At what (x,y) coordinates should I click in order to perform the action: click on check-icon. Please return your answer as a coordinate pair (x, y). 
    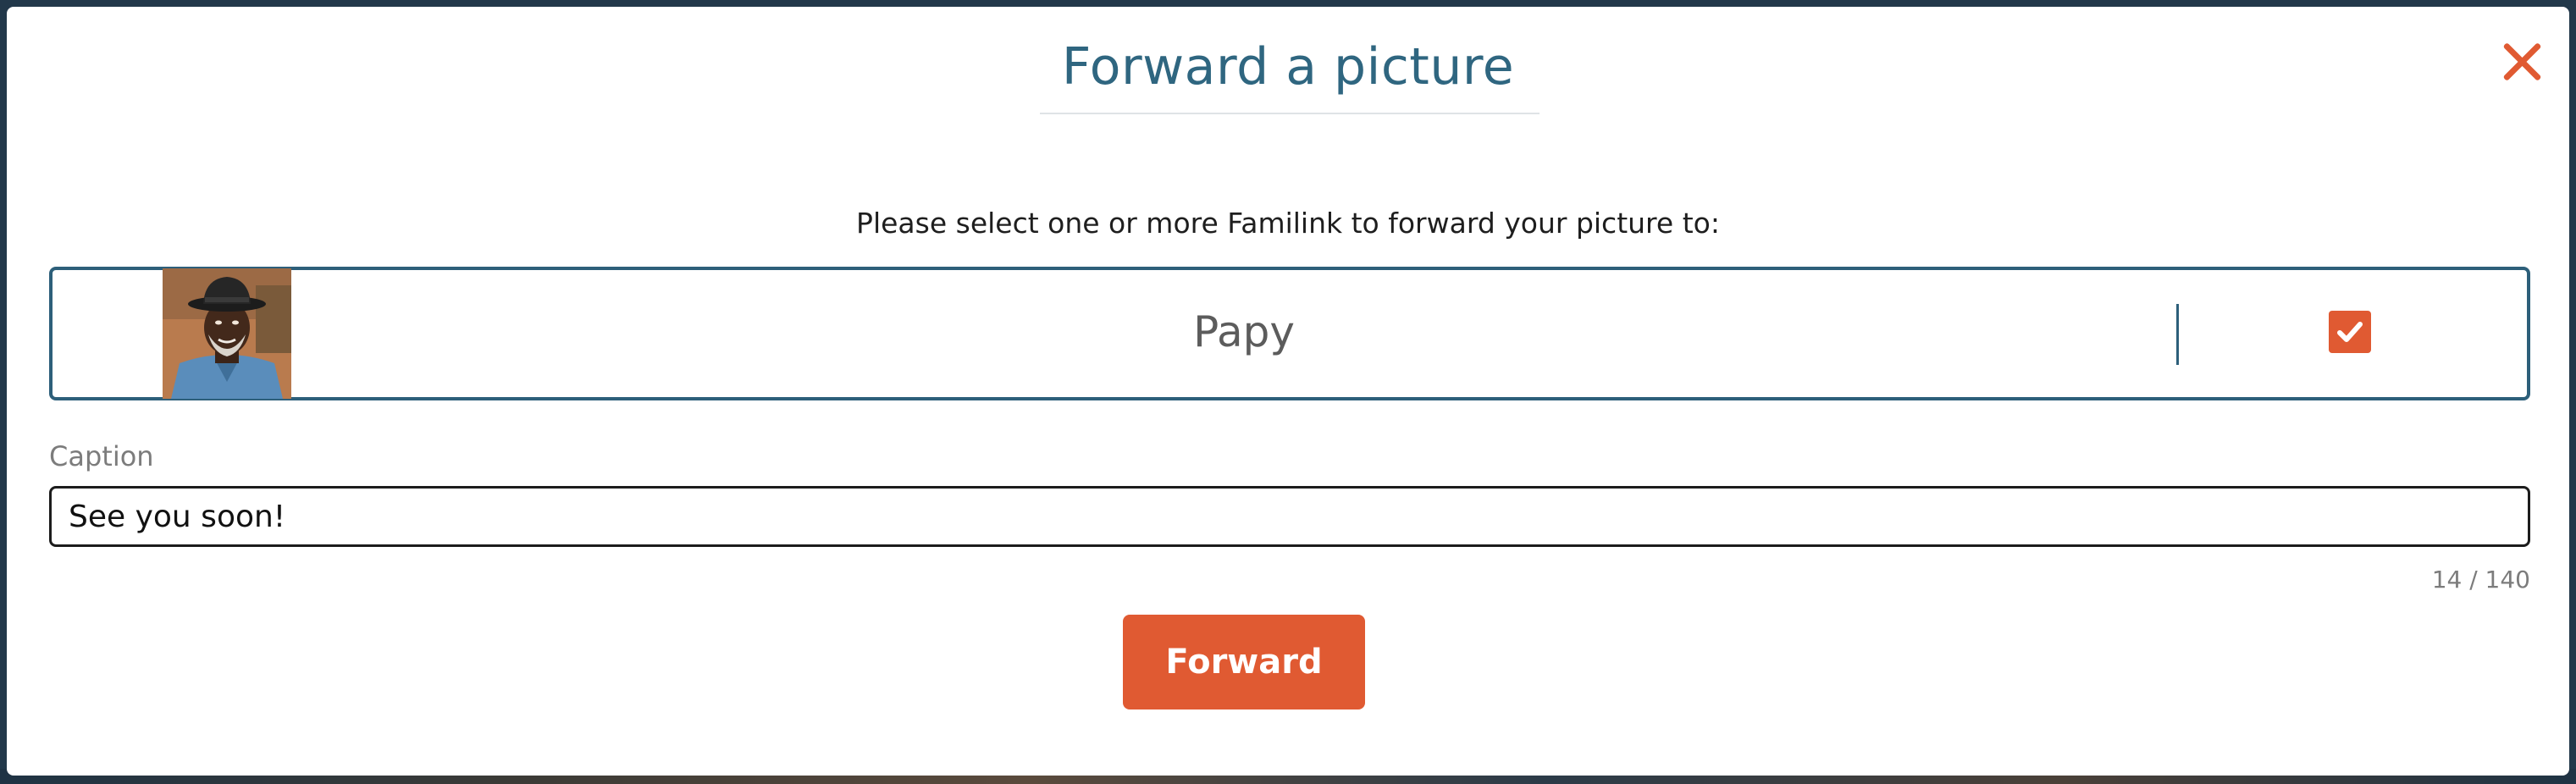
    Looking at the image, I should click on (2350, 332).